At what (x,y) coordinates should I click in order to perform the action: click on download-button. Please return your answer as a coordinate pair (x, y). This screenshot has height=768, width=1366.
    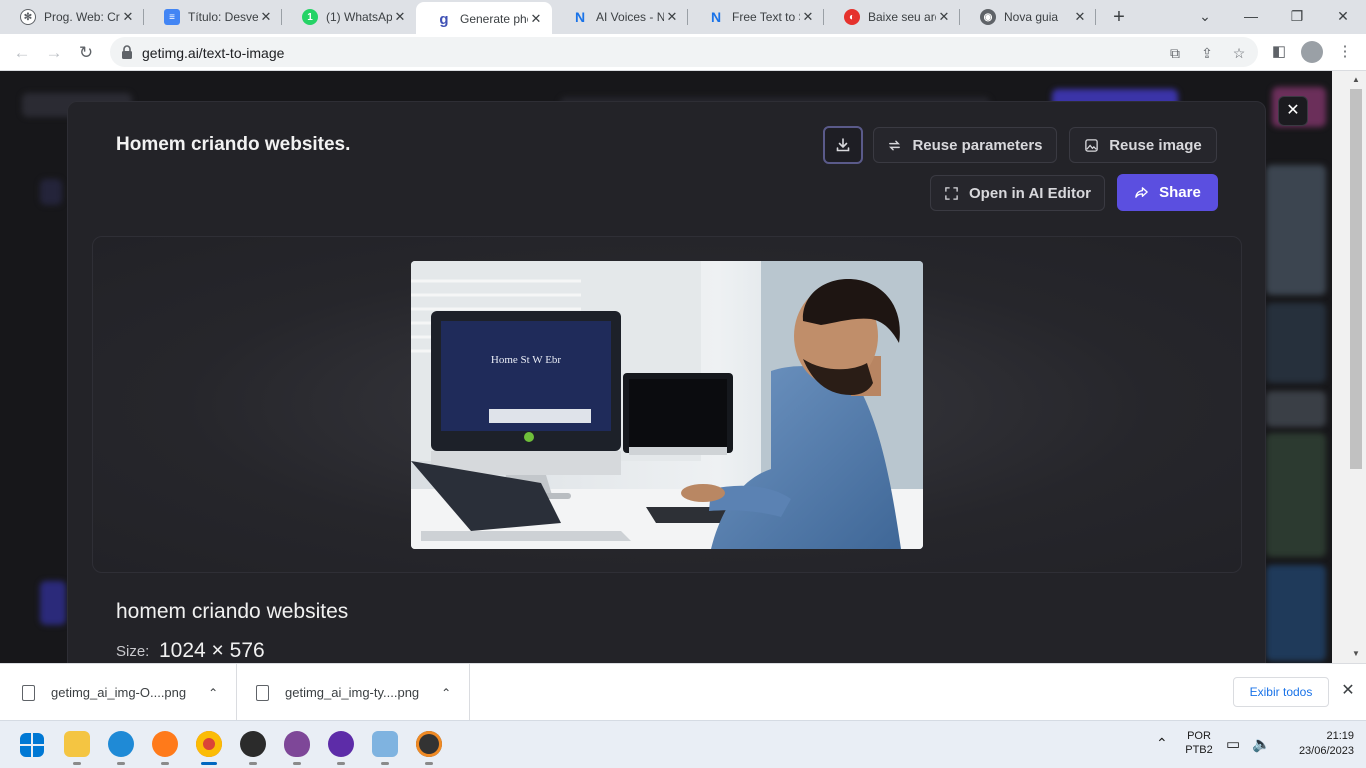
    Looking at the image, I should click on (843, 145).